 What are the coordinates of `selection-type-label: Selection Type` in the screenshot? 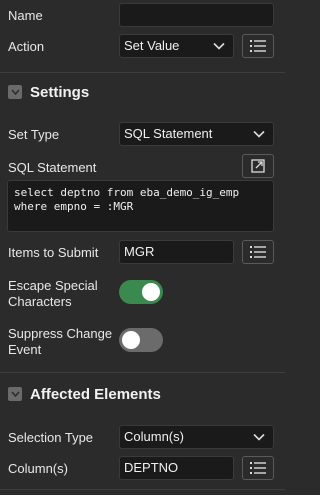 It's located at (51, 437).